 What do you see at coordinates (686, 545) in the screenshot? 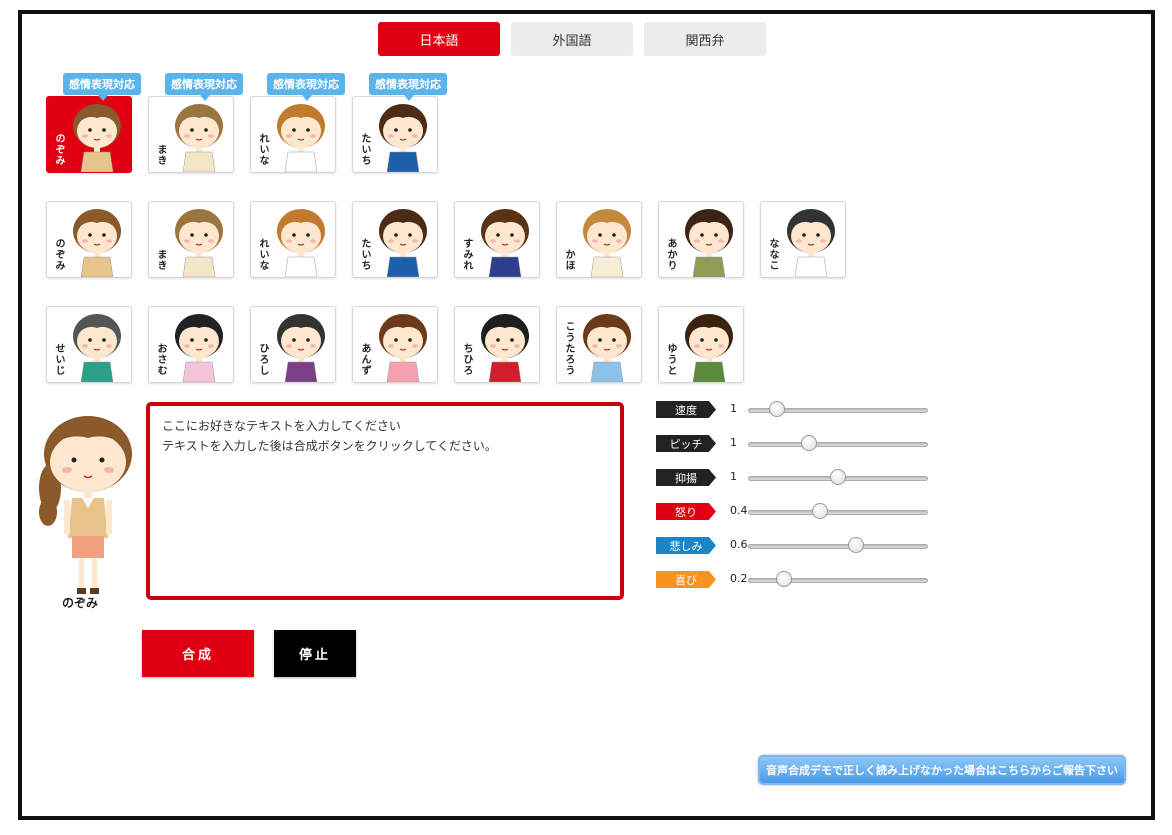
I see `slider-label: 悲しみ` at bounding box center [686, 545].